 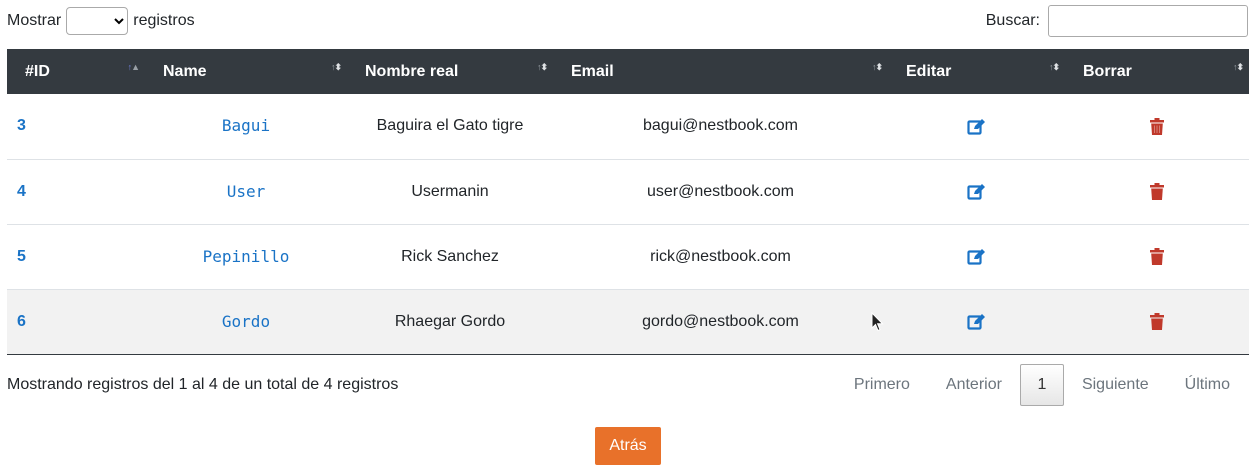 I want to click on page-length-select, so click(x=97, y=21).